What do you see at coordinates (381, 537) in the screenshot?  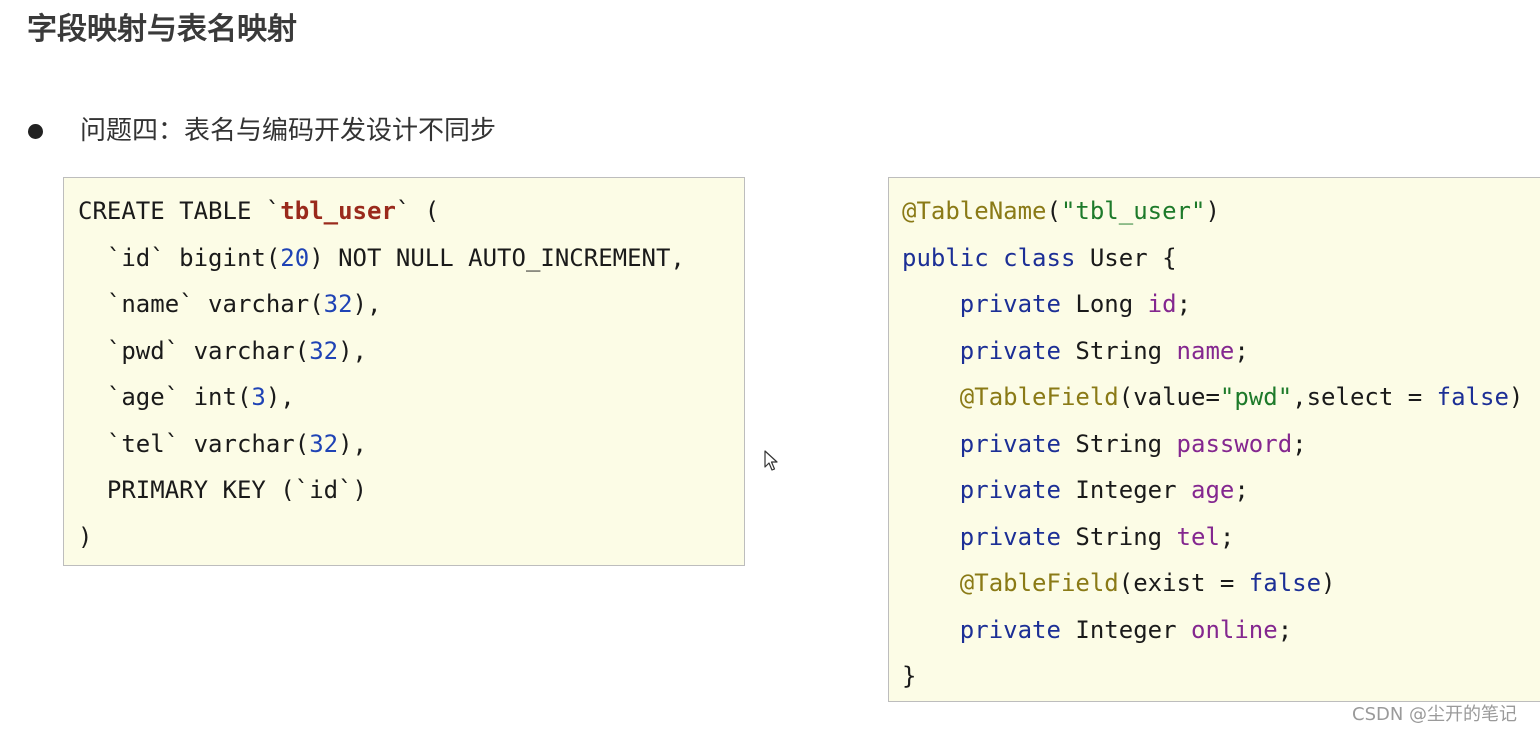 I see `code-line: )` at bounding box center [381, 537].